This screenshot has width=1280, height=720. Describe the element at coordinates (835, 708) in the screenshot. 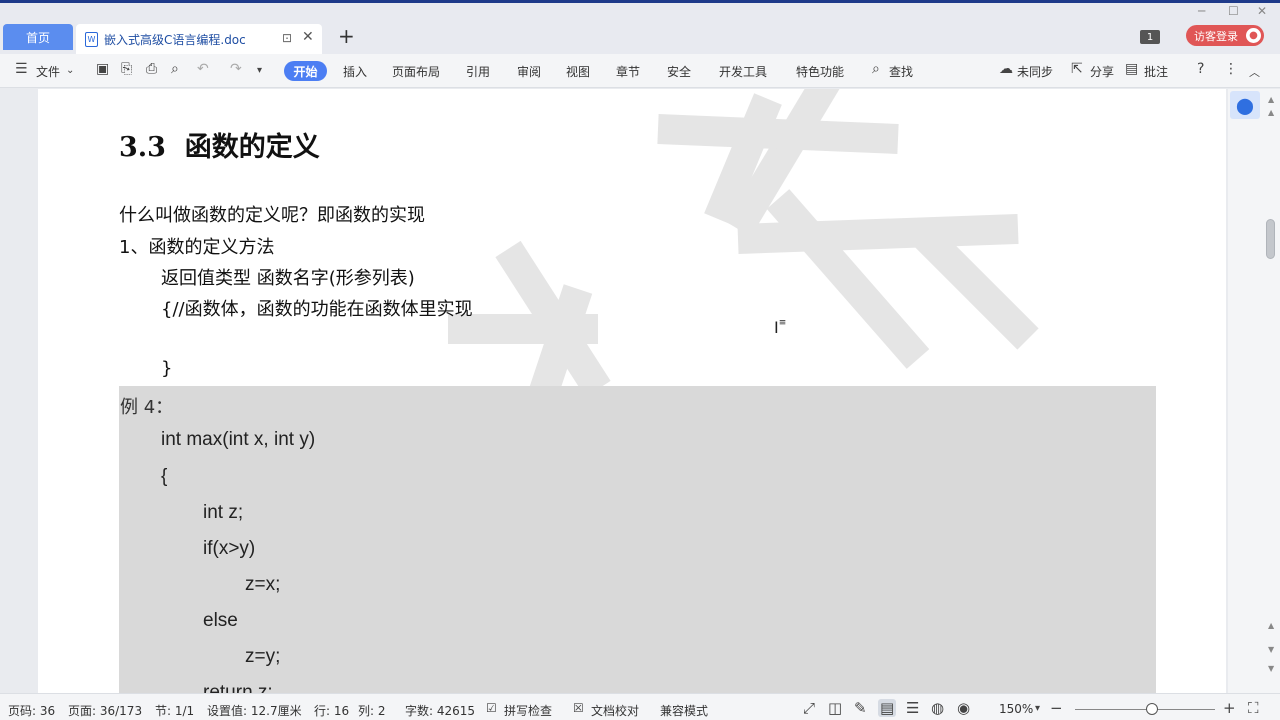

I see `read-mode-icon: ◫` at that location.